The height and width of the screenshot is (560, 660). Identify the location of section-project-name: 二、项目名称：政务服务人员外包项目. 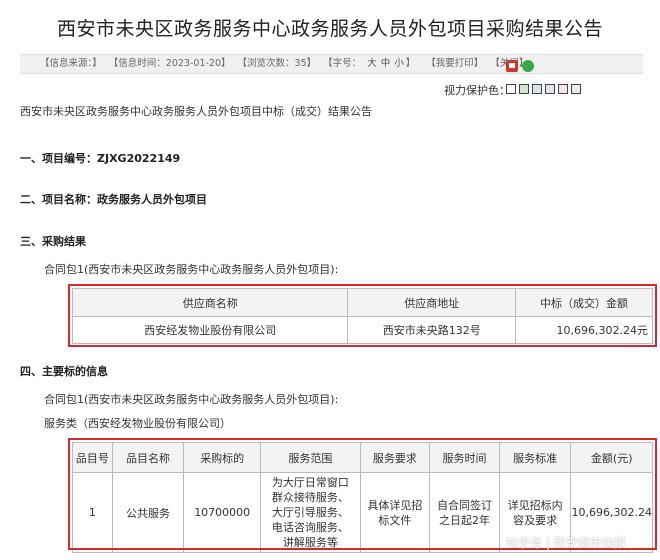
(113, 199).